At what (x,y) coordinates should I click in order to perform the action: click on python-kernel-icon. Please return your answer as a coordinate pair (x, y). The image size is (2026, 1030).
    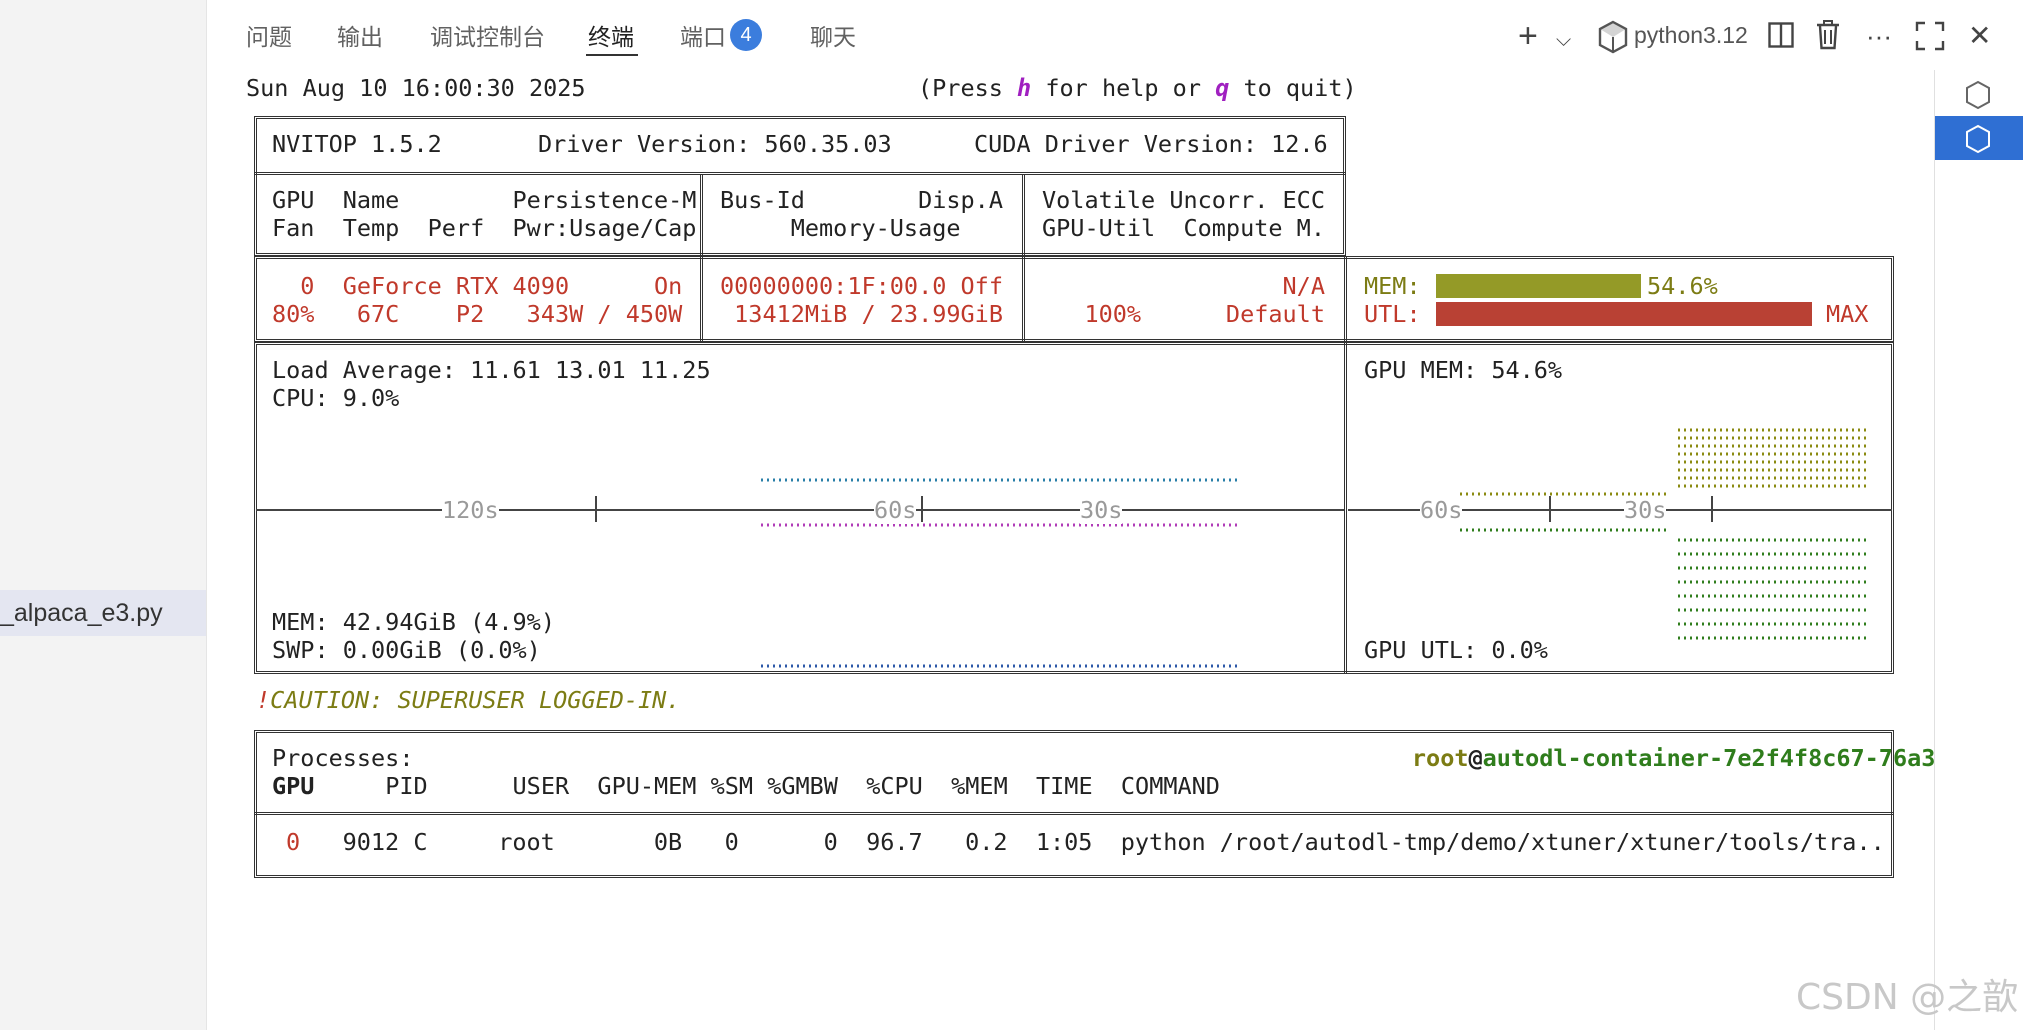
    Looking at the image, I should click on (1613, 37).